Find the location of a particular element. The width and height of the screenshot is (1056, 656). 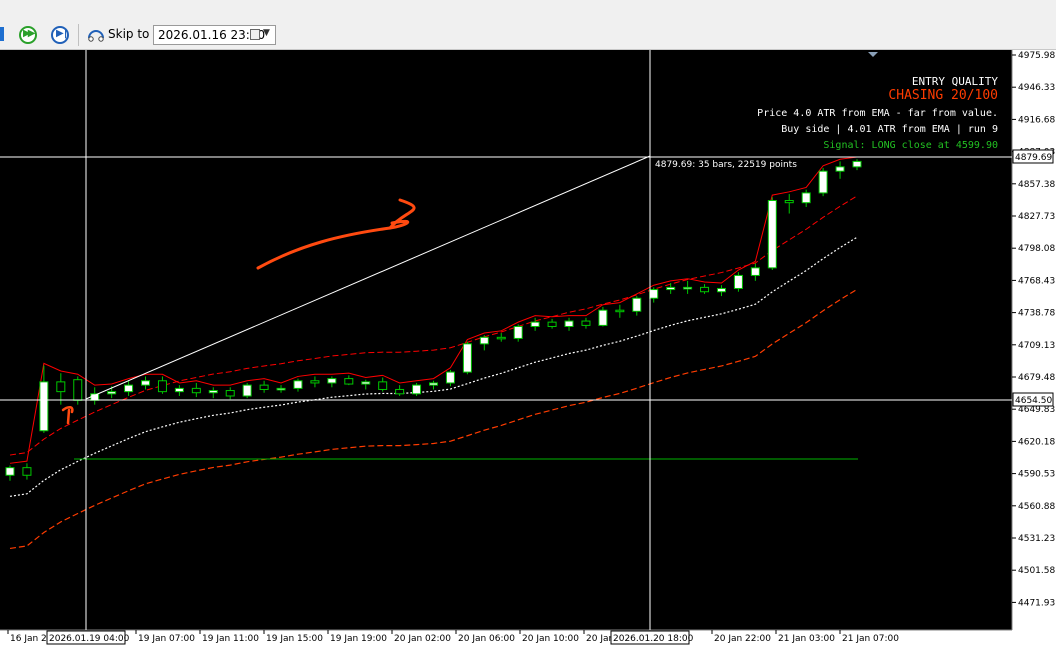

price-tick-label: 4916.68 is located at coordinates (1036, 120).